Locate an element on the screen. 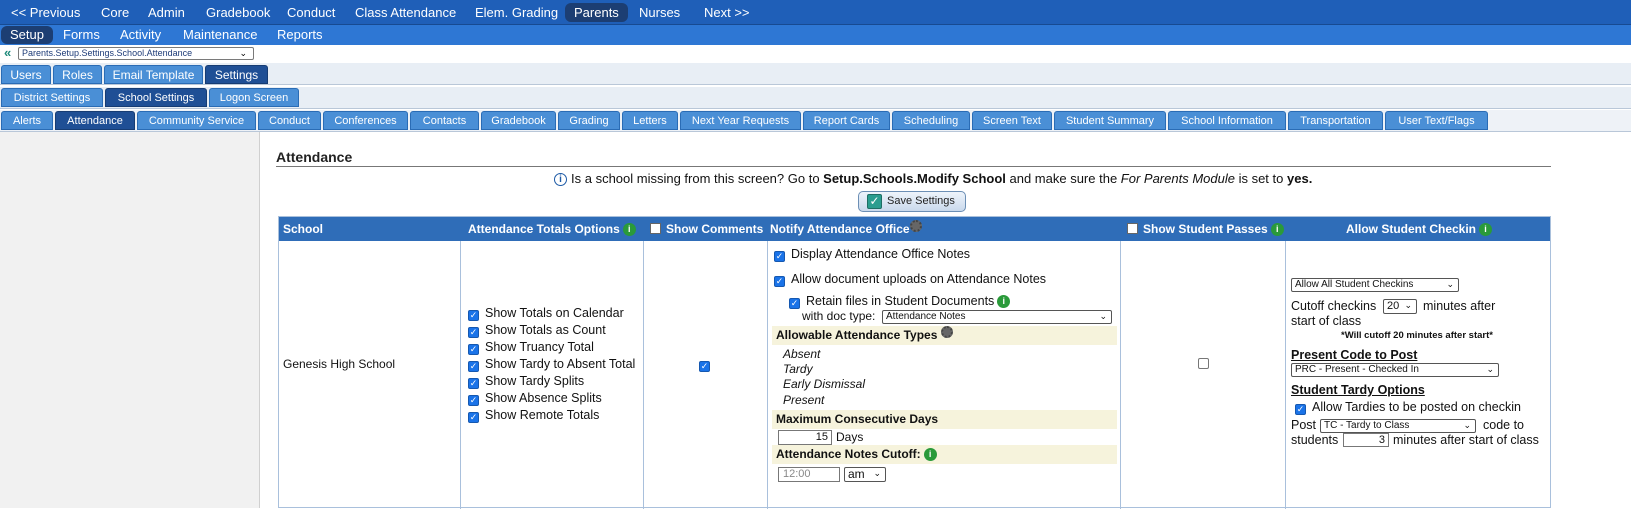  max-days-input: 15 is located at coordinates (805, 437).